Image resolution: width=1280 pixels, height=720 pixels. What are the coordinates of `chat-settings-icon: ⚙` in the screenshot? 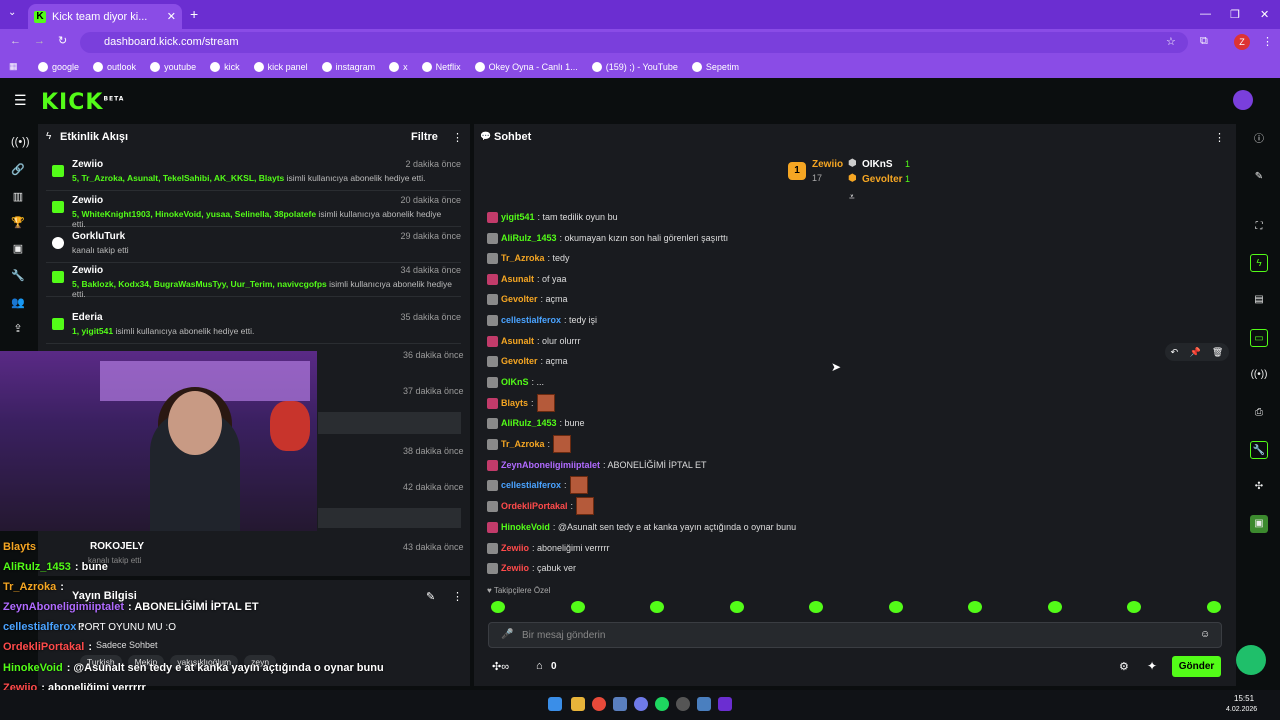 It's located at (1124, 666).